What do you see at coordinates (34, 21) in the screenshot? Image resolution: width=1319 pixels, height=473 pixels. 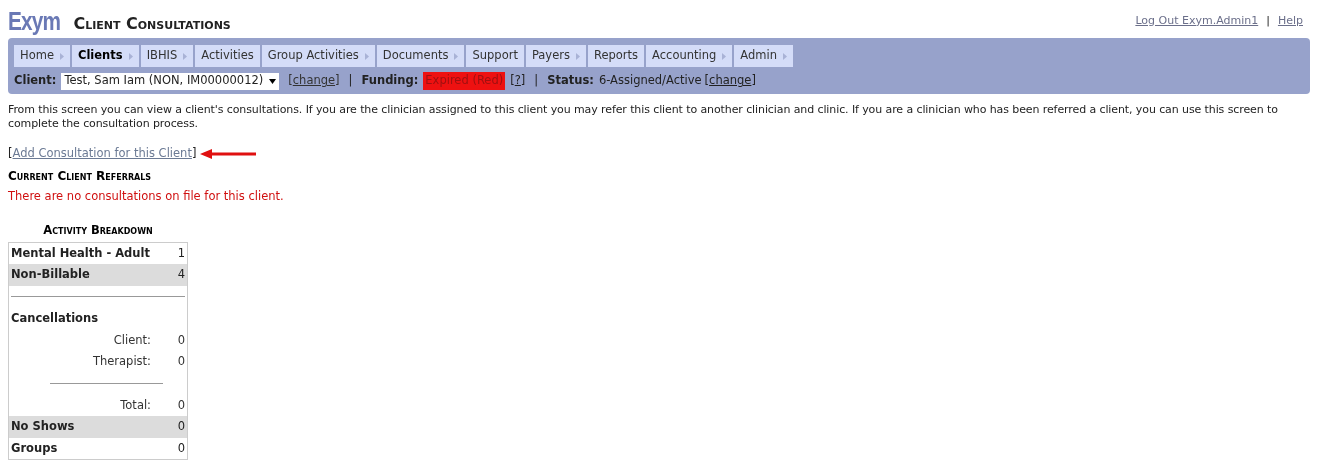 I see `logo: Exym` at bounding box center [34, 21].